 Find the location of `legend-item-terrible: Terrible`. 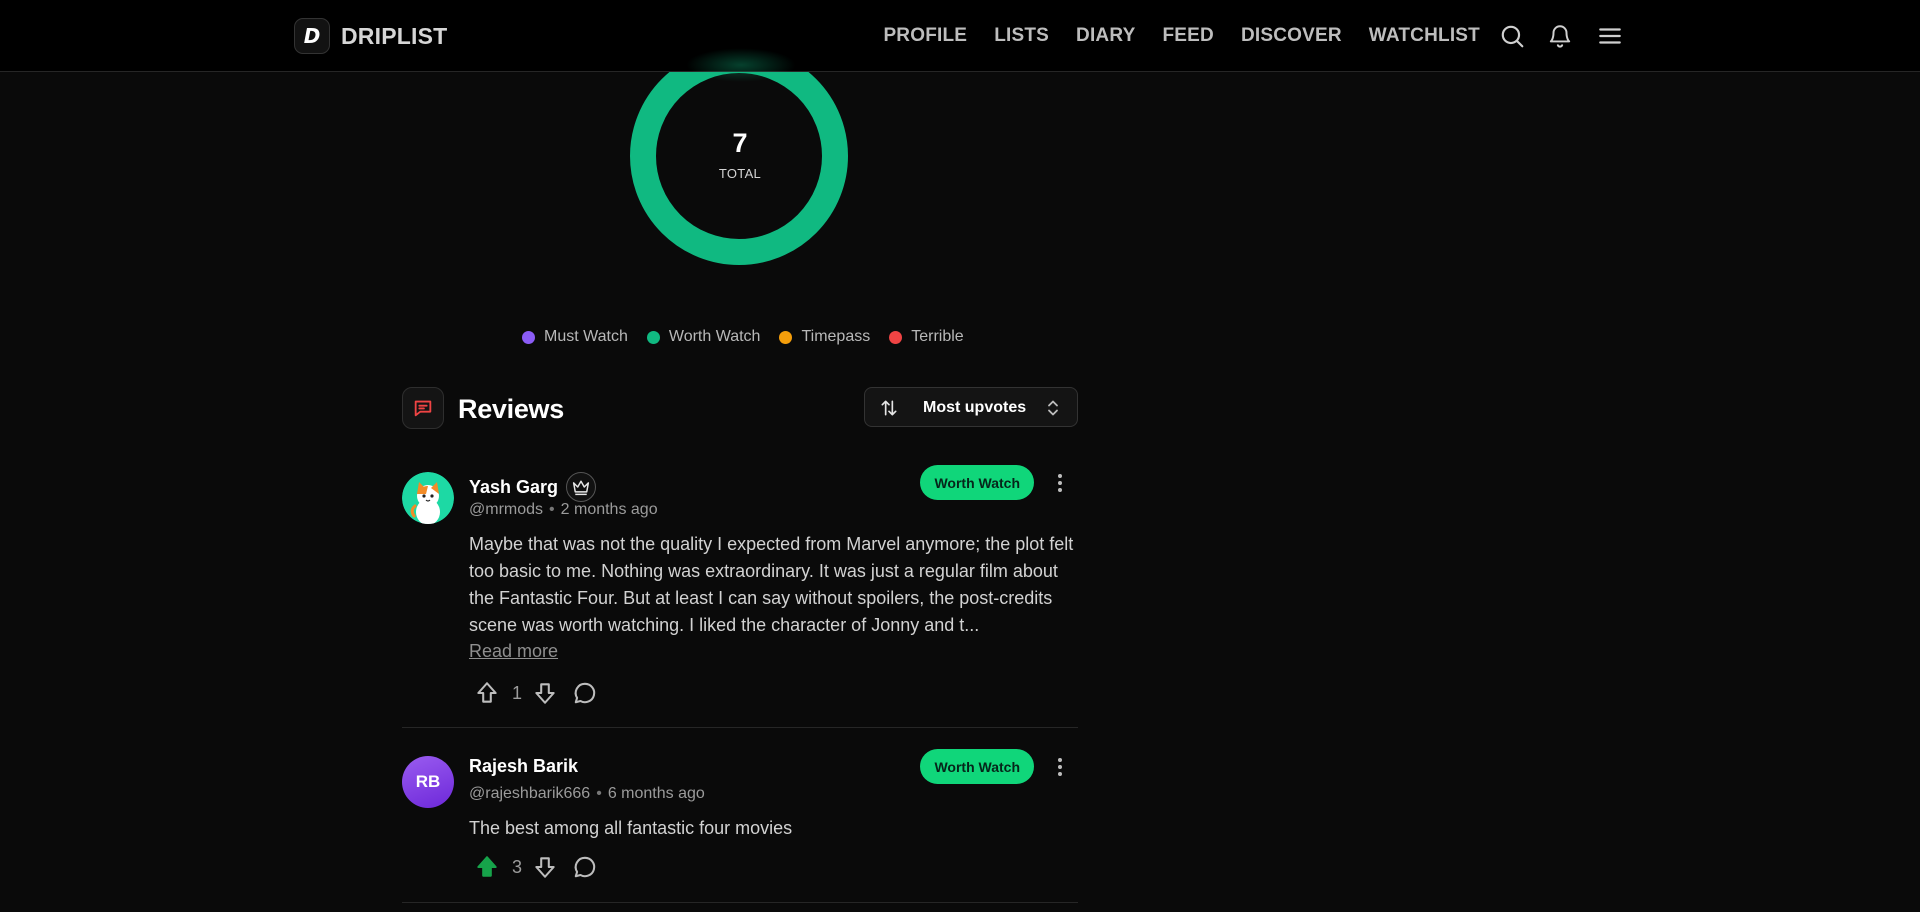

legend-item-terrible: Terrible is located at coordinates (926, 337).